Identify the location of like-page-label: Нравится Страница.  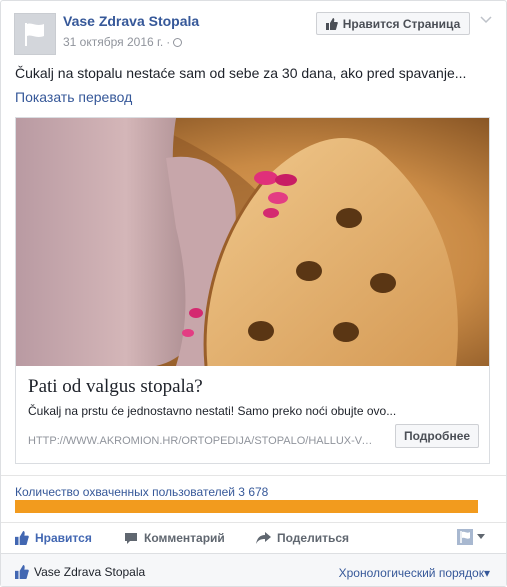
(401, 23).